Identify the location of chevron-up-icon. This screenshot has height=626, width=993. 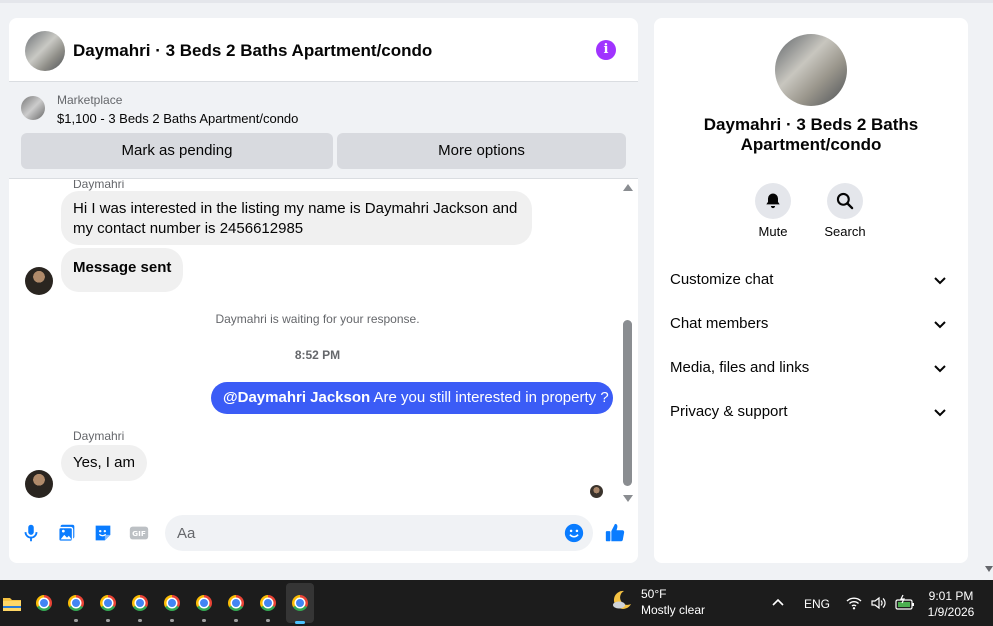
(778, 602).